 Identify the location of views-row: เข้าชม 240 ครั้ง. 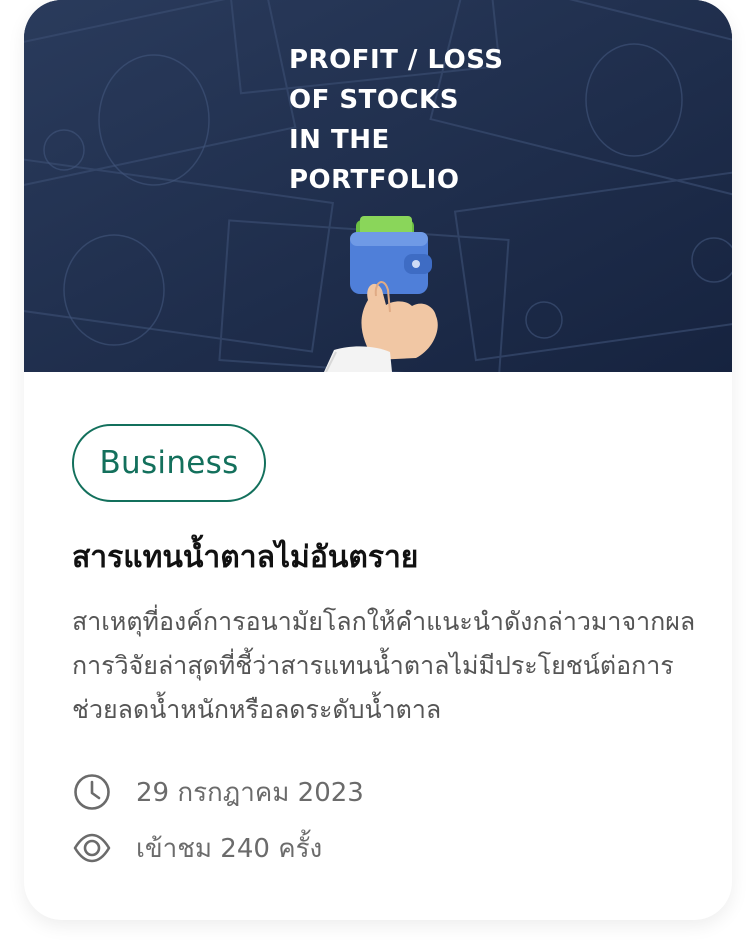
(197, 848).